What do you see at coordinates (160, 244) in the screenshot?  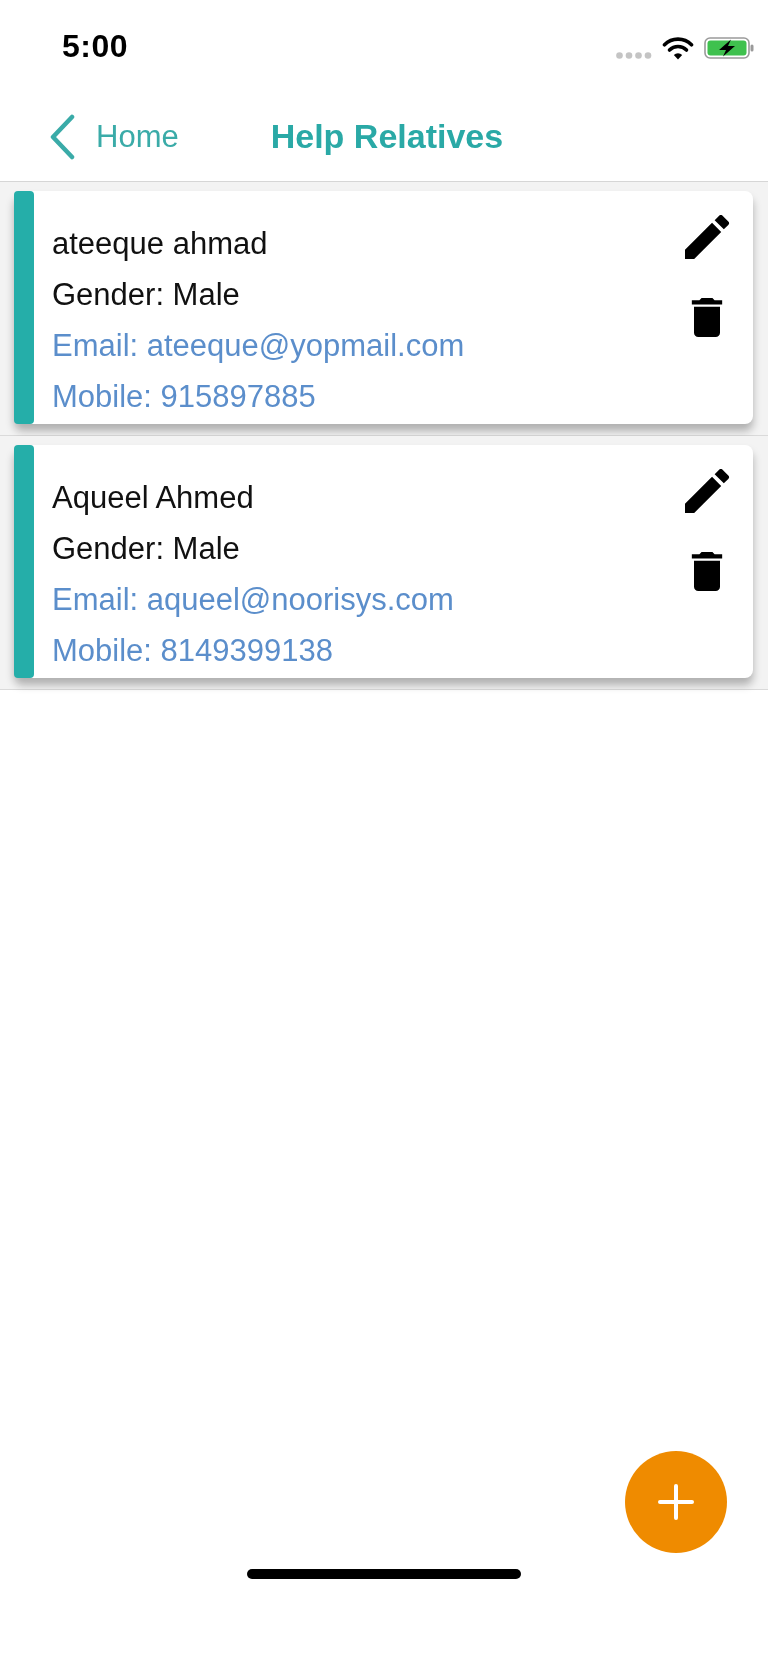 I see `relative-name: ateeque ahmad` at bounding box center [160, 244].